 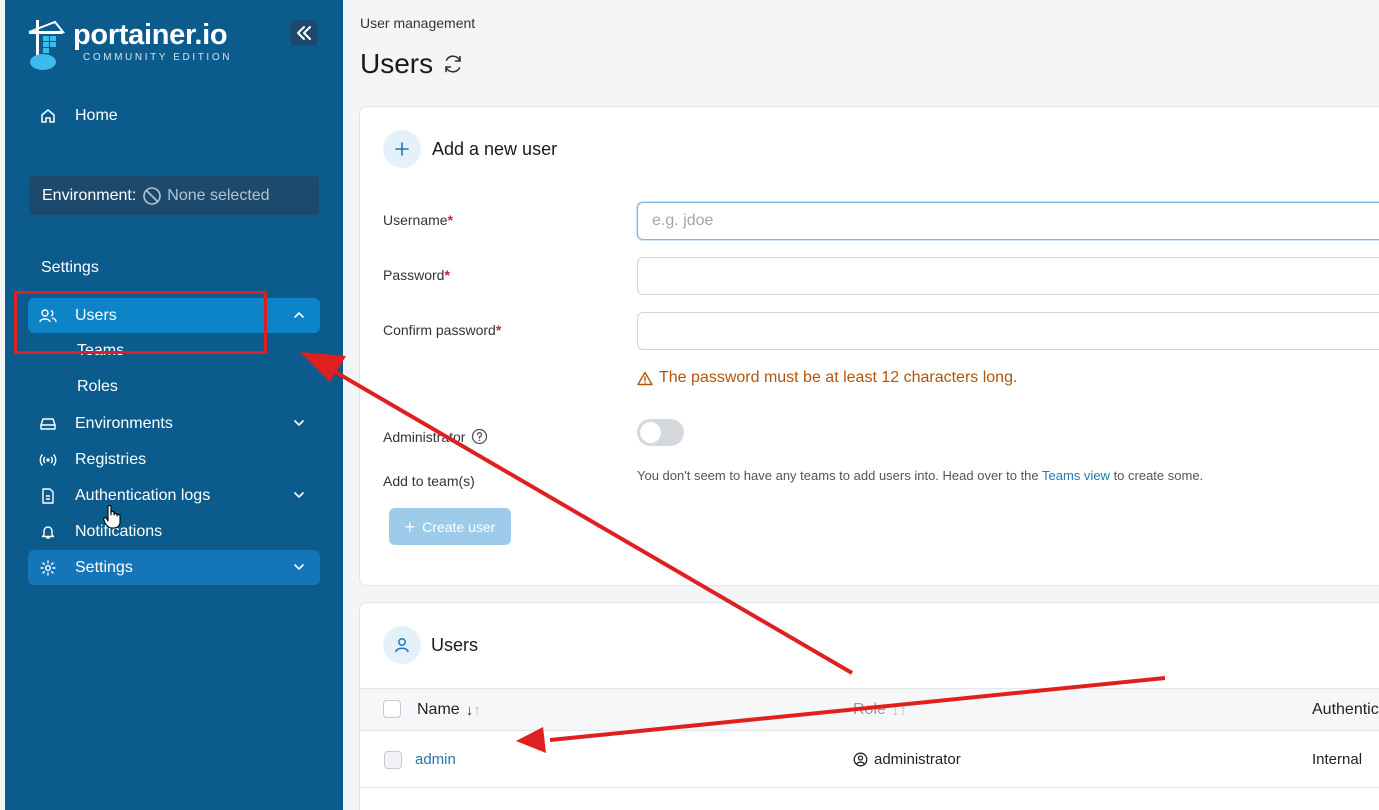 I want to click on brand-name: portainer.io, so click(x=150, y=35).